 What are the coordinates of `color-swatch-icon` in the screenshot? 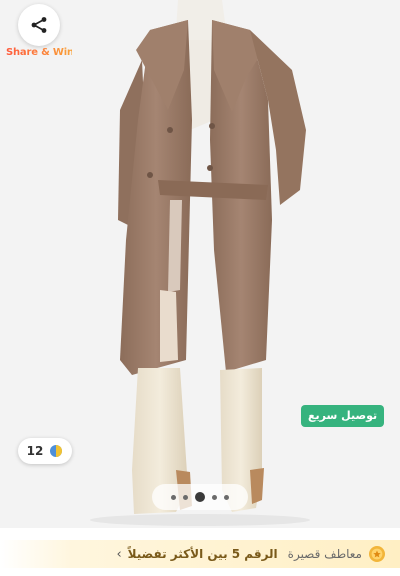 It's located at (56, 451).